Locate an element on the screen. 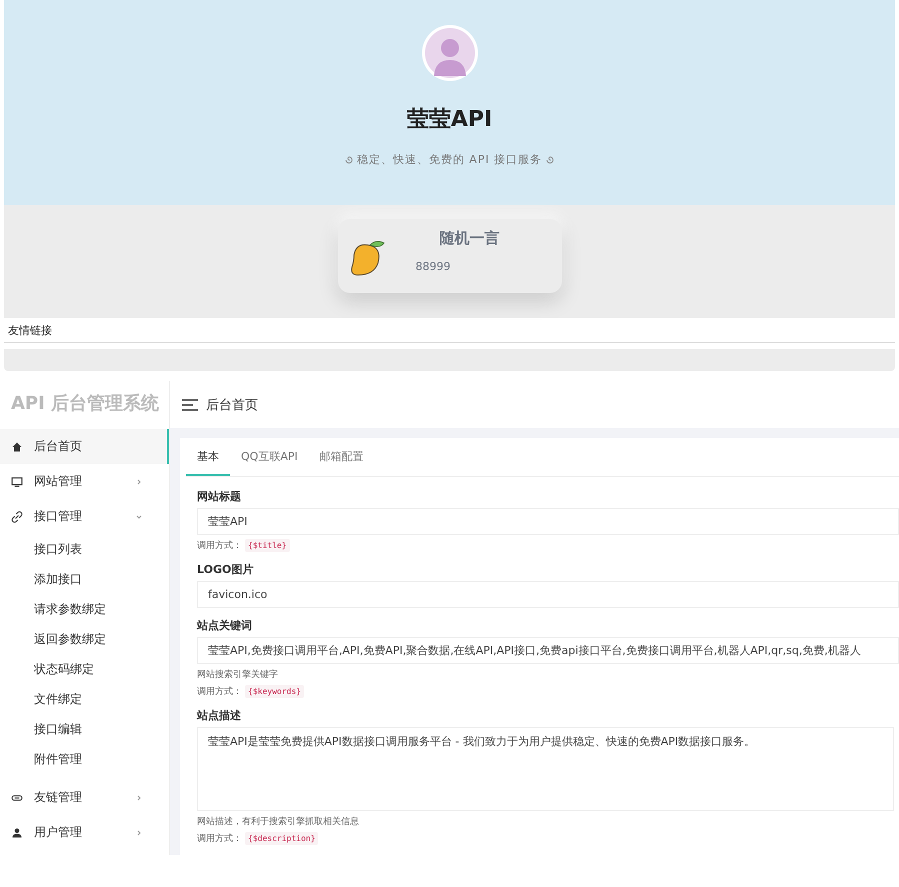 Image resolution: width=899 pixels, height=887 pixels. monitor-icon is located at coordinates (17, 482).